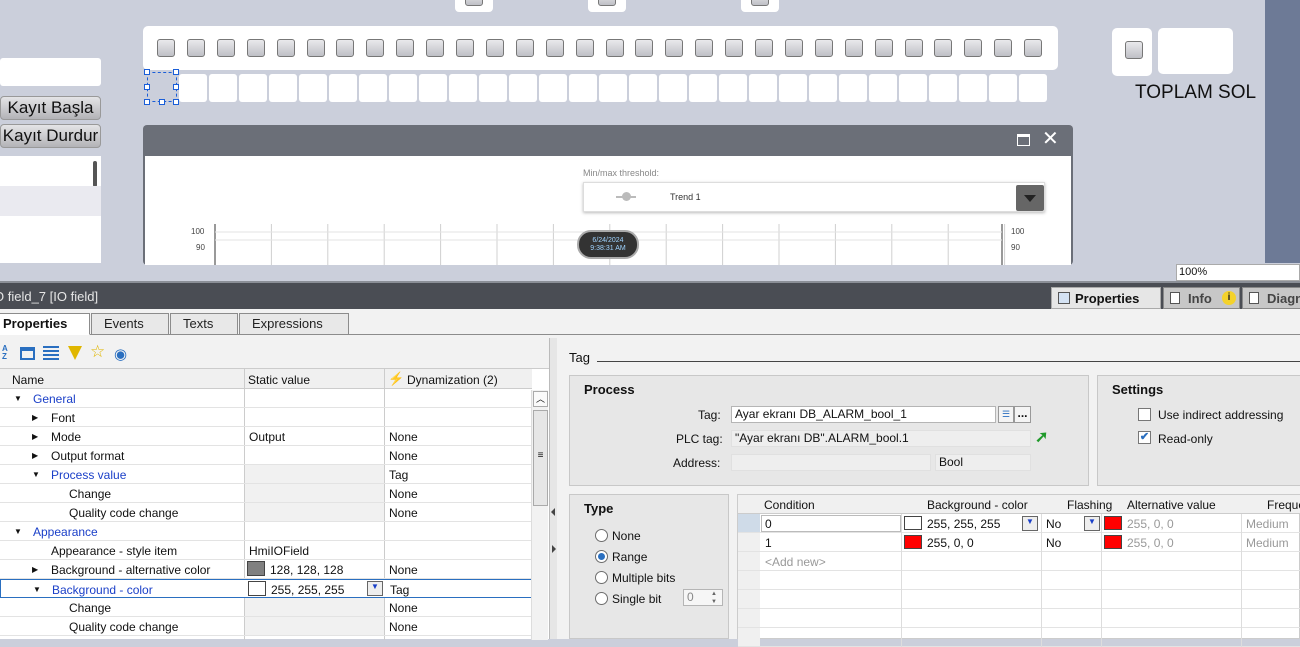  I want to click on add-new-row: <Add new>, so click(795, 562).